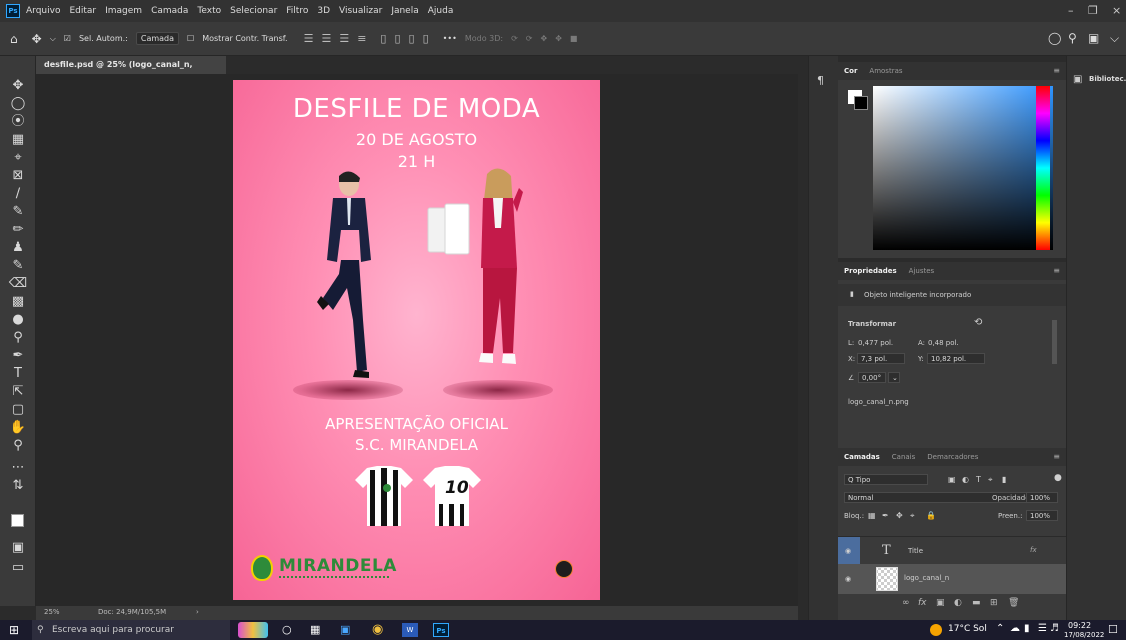  What do you see at coordinates (558, 38) in the screenshot?
I see `slide-3d-icon: ✥` at bounding box center [558, 38].